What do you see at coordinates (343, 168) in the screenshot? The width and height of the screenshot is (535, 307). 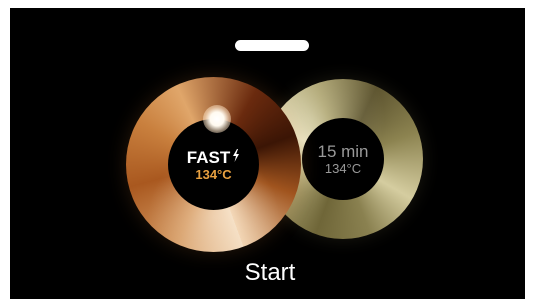 I see `mode-15min-temperature: 134°C` at bounding box center [343, 168].